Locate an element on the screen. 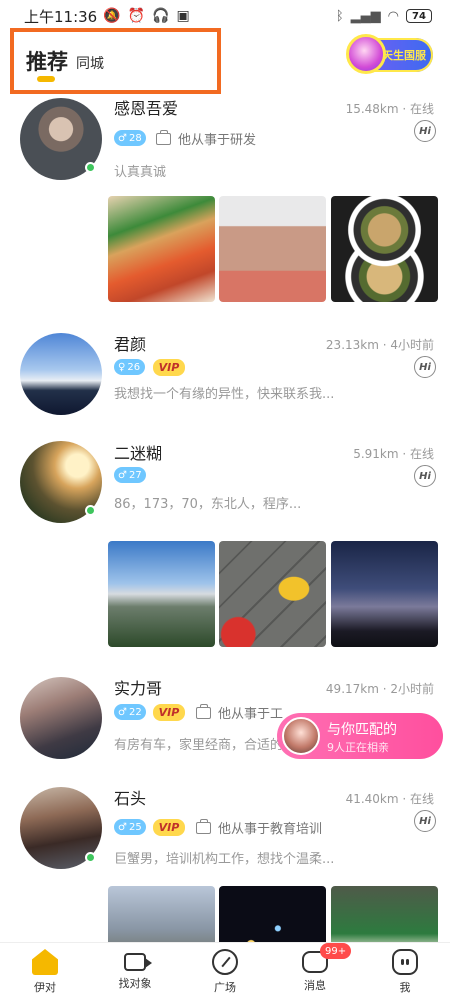  user-bio: 认真真诚 is located at coordinates (140, 172).